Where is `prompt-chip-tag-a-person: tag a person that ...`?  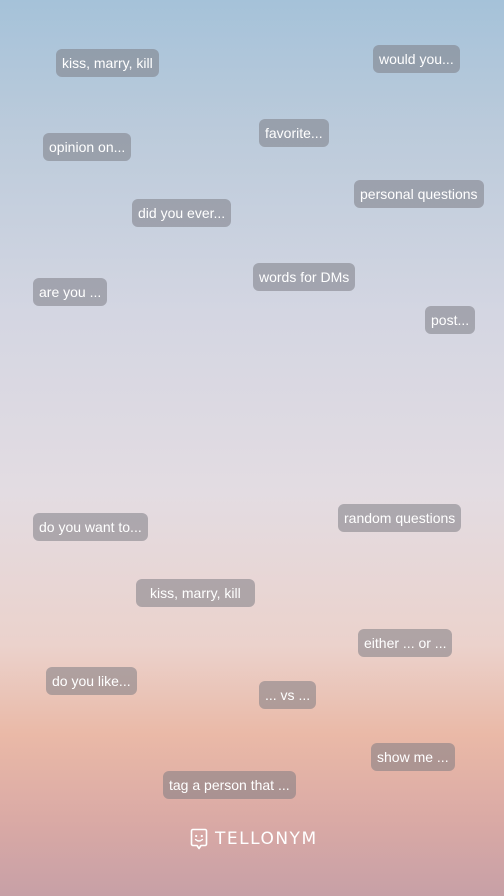
prompt-chip-tag-a-person: tag a person that ... is located at coordinates (229, 785).